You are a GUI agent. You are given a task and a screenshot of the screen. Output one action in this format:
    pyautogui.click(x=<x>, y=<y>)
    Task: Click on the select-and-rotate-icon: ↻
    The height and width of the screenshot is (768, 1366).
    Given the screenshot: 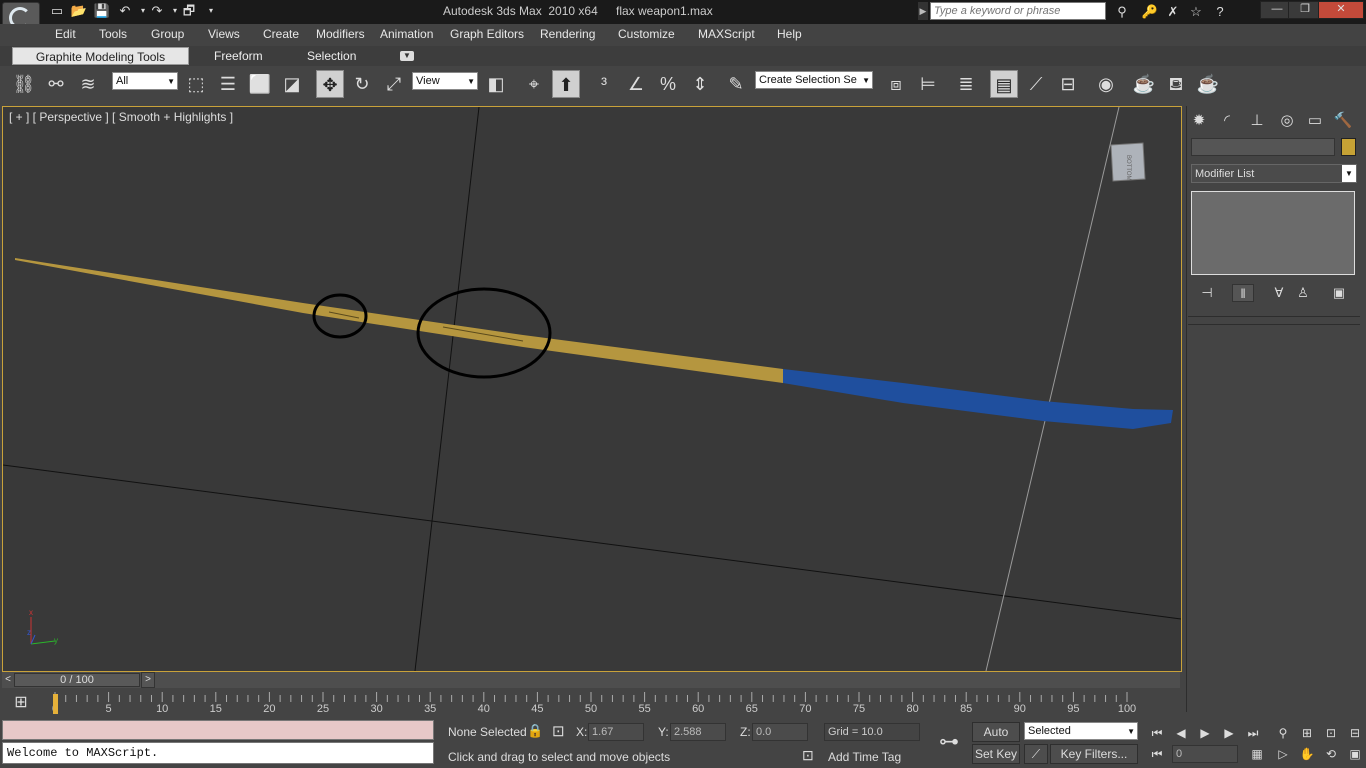 What is the action you would take?
    pyautogui.click(x=362, y=84)
    